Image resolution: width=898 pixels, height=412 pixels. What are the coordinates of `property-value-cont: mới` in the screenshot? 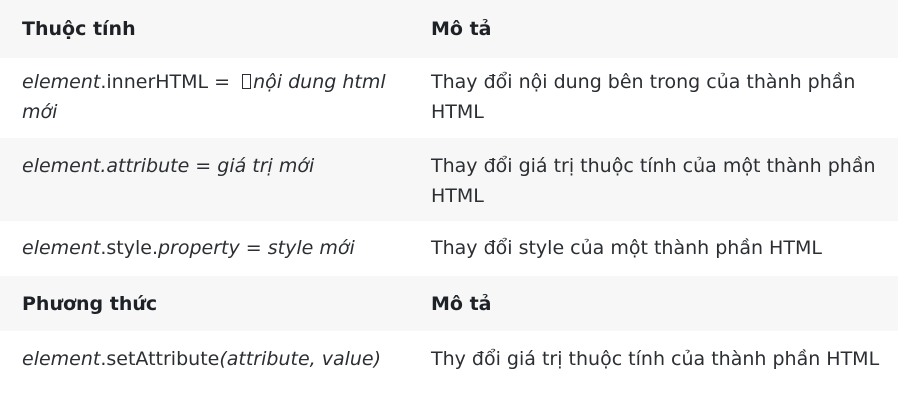 It's located at (40, 112).